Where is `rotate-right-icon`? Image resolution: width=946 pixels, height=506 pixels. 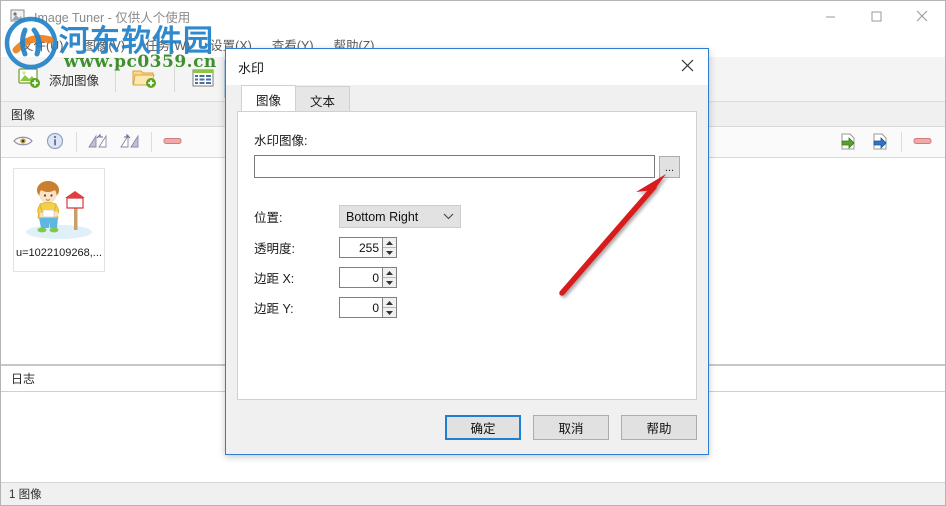 rotate-right-icon is located at coordinates (130, 142).